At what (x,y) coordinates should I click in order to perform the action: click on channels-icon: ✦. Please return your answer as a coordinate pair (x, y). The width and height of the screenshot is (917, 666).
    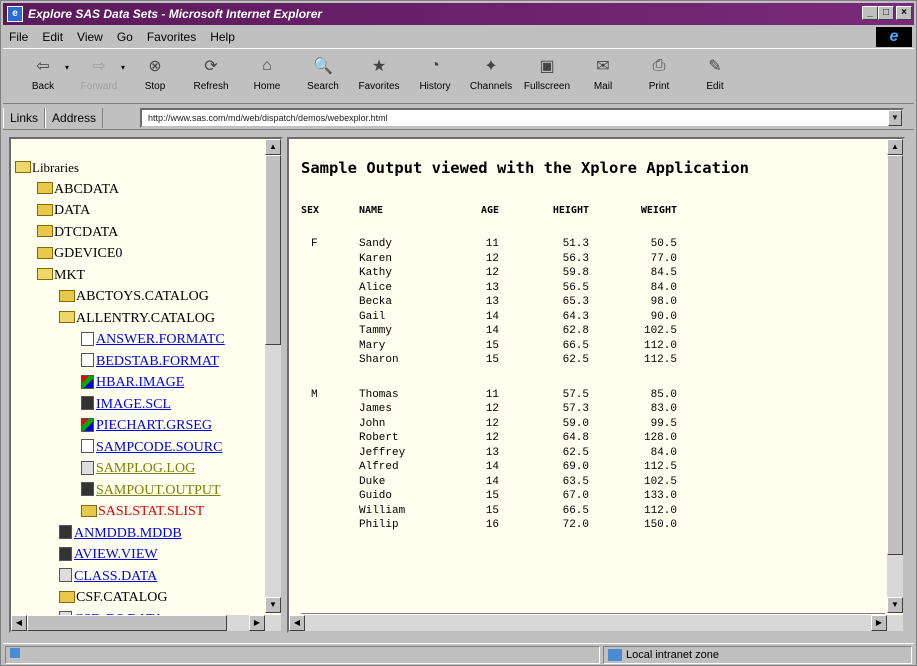
    Looking at the image, I should click on (491, 66).